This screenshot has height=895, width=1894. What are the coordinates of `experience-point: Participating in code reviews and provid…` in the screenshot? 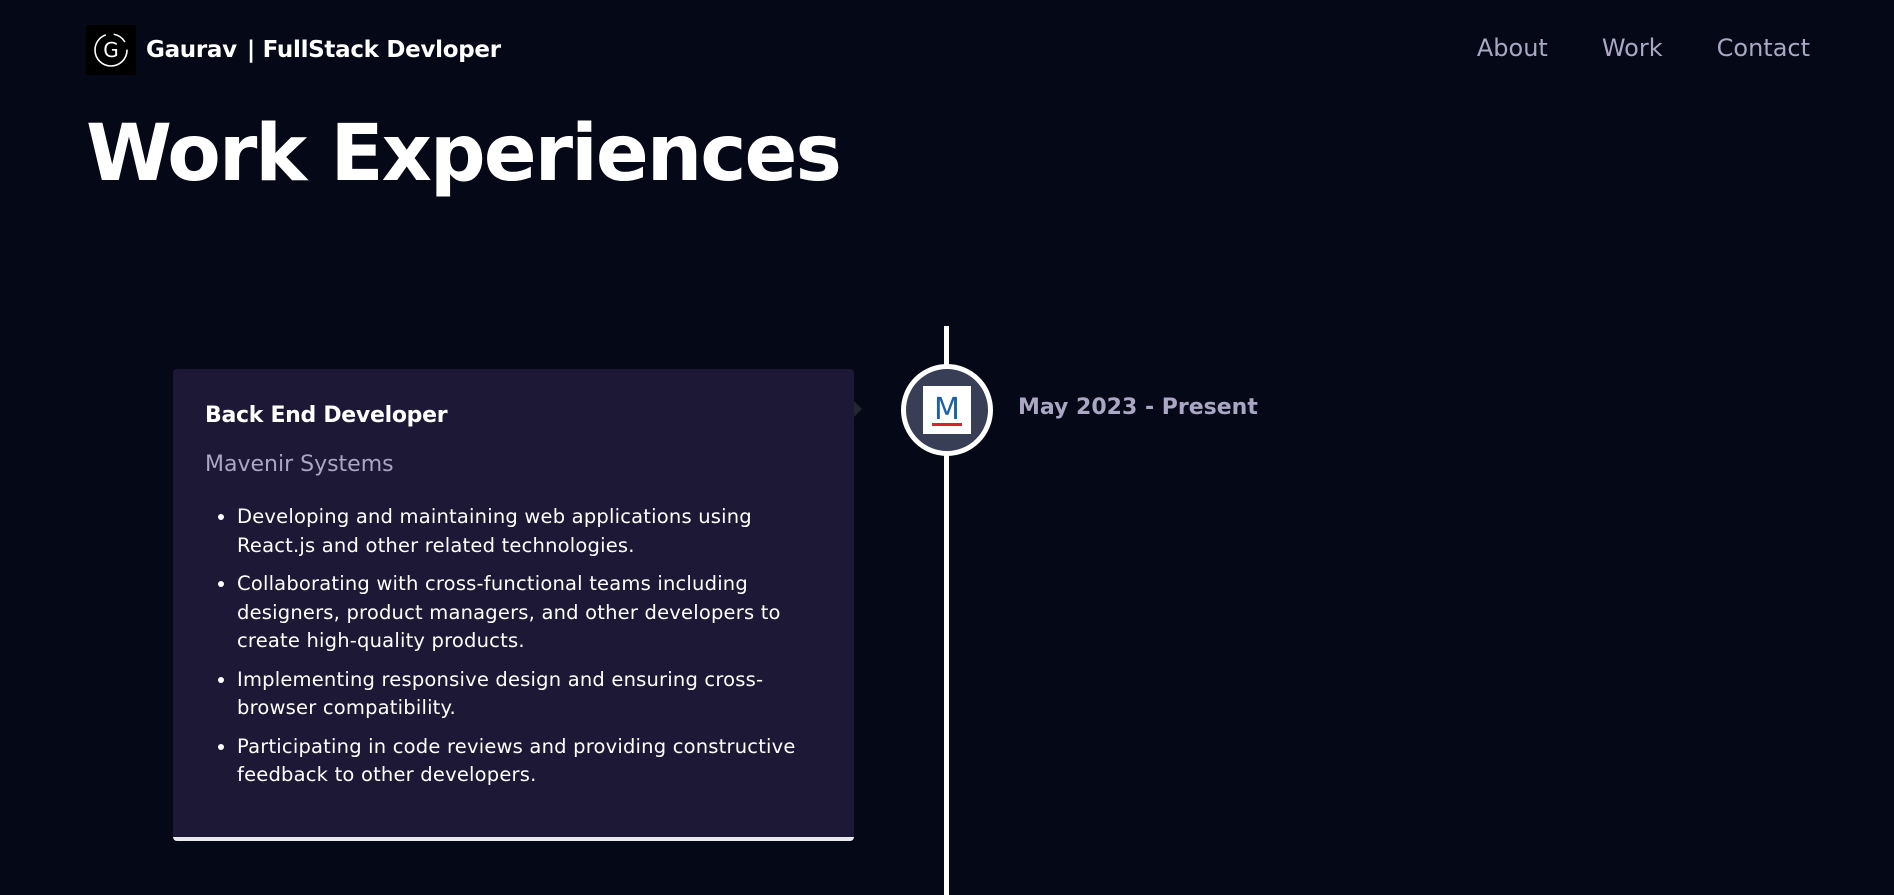 It's located at (529, 761).